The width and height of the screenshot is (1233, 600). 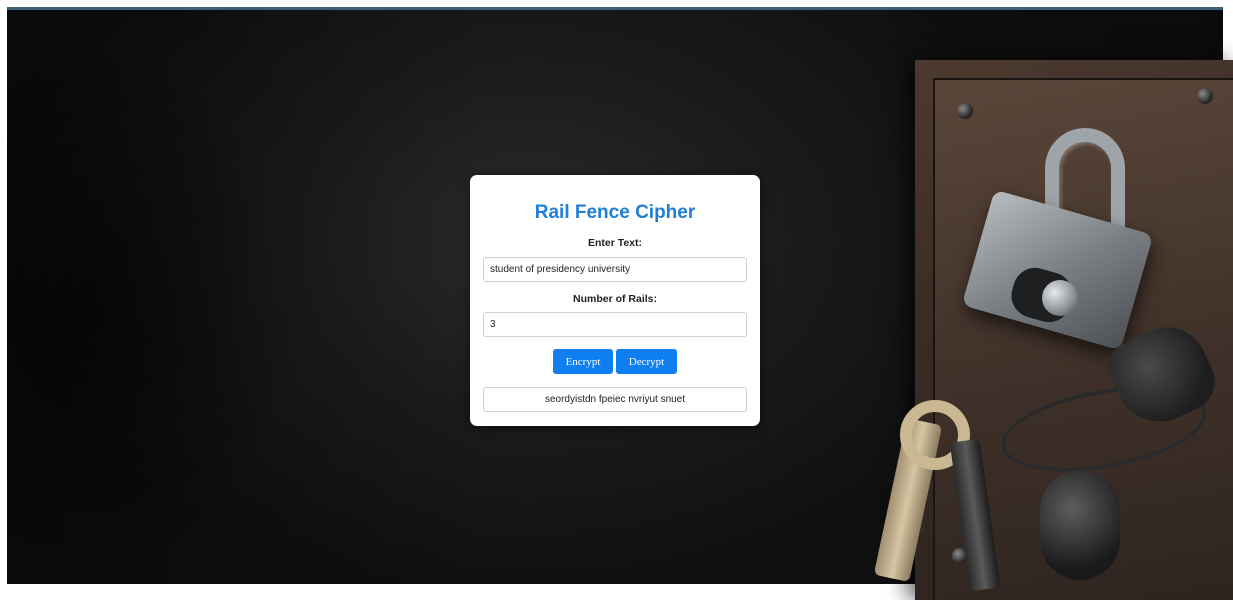 I want to click on rails-label: Number of Rails:, so click(x=614, y=299).